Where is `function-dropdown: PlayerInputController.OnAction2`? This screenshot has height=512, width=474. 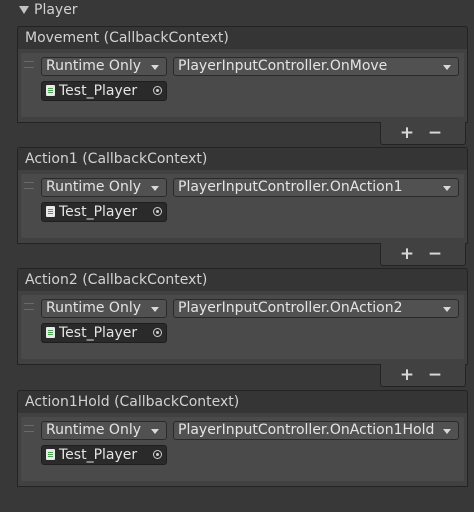 function-dropdown: PlayerInputController.OnAction2 is located at coordinates (316, 308).